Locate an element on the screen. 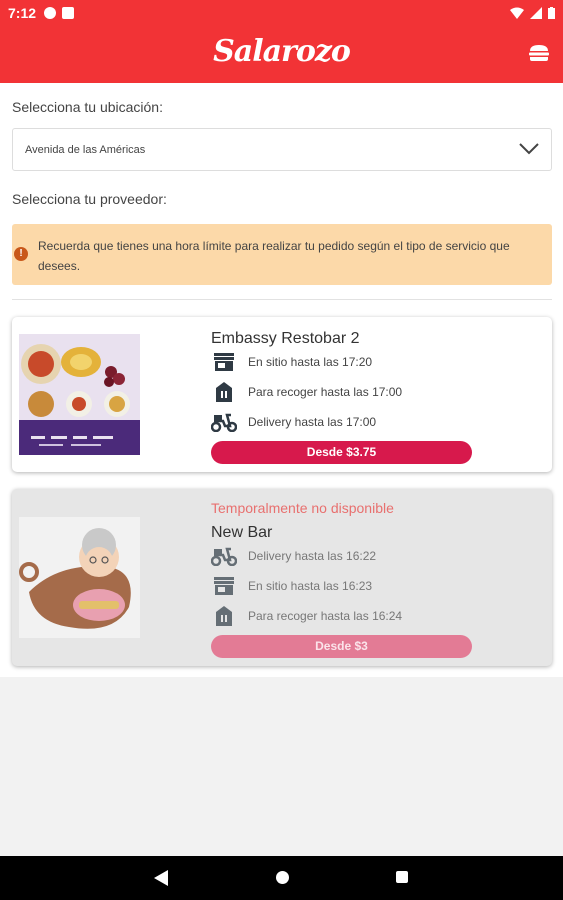 This screenshot has width=563, height=900. notification-icon is located at coordinates (50, 13).